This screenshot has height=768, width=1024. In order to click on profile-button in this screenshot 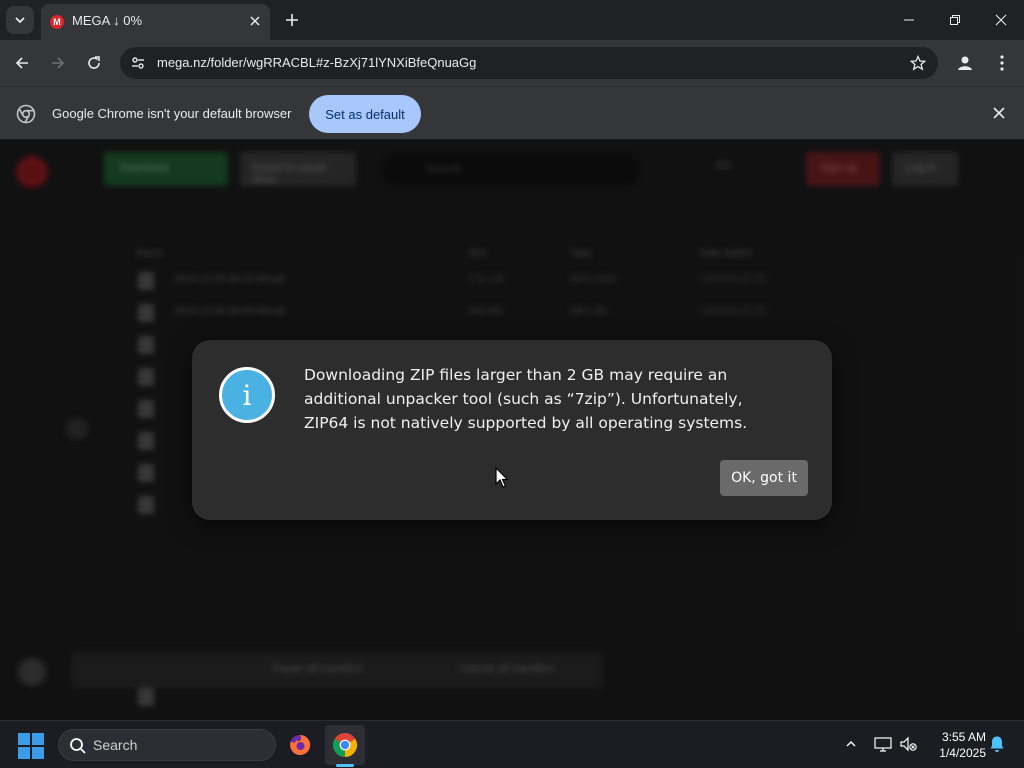, I will do `click(965, 63)`.